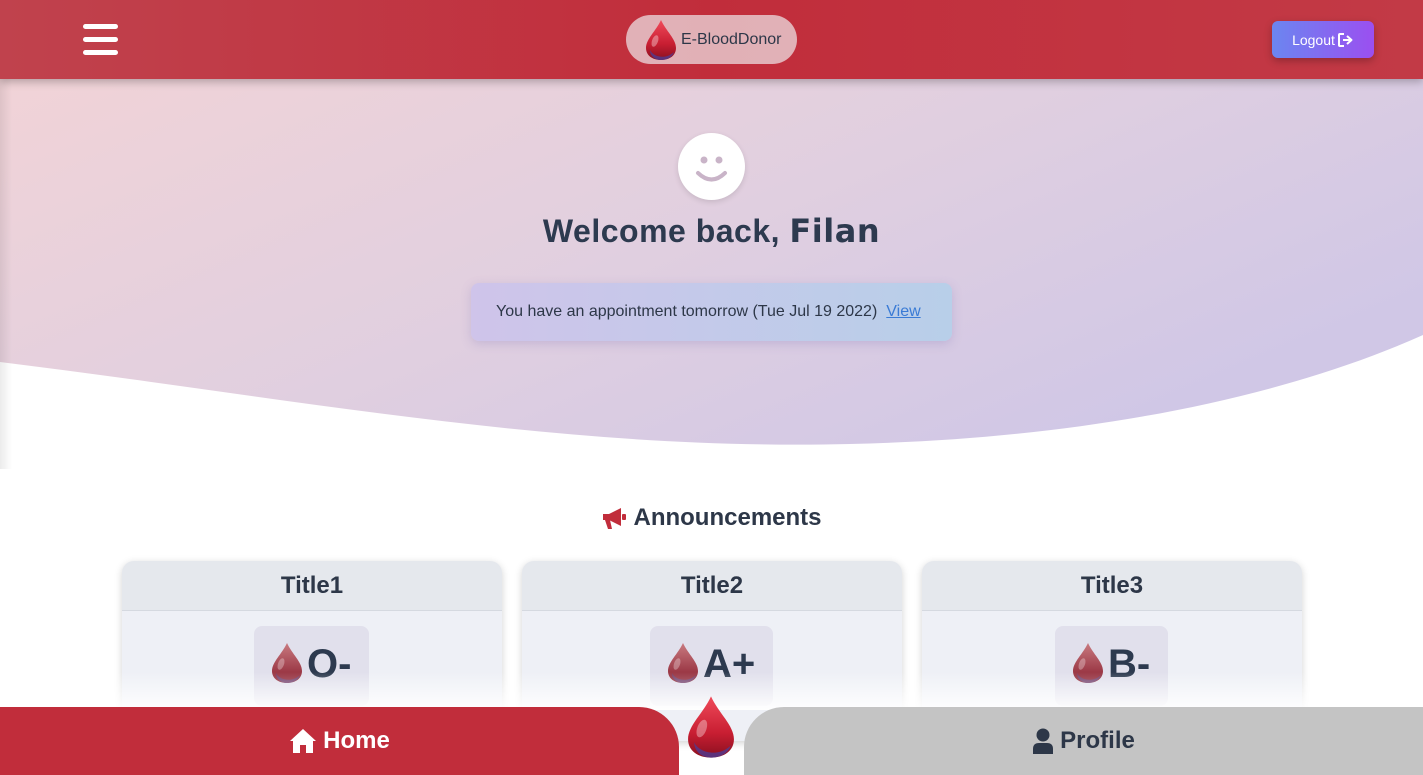  What do you see at coordinates (303, 741) in the screenshot?
I see `home-icon` at bounding box center [303, 741].